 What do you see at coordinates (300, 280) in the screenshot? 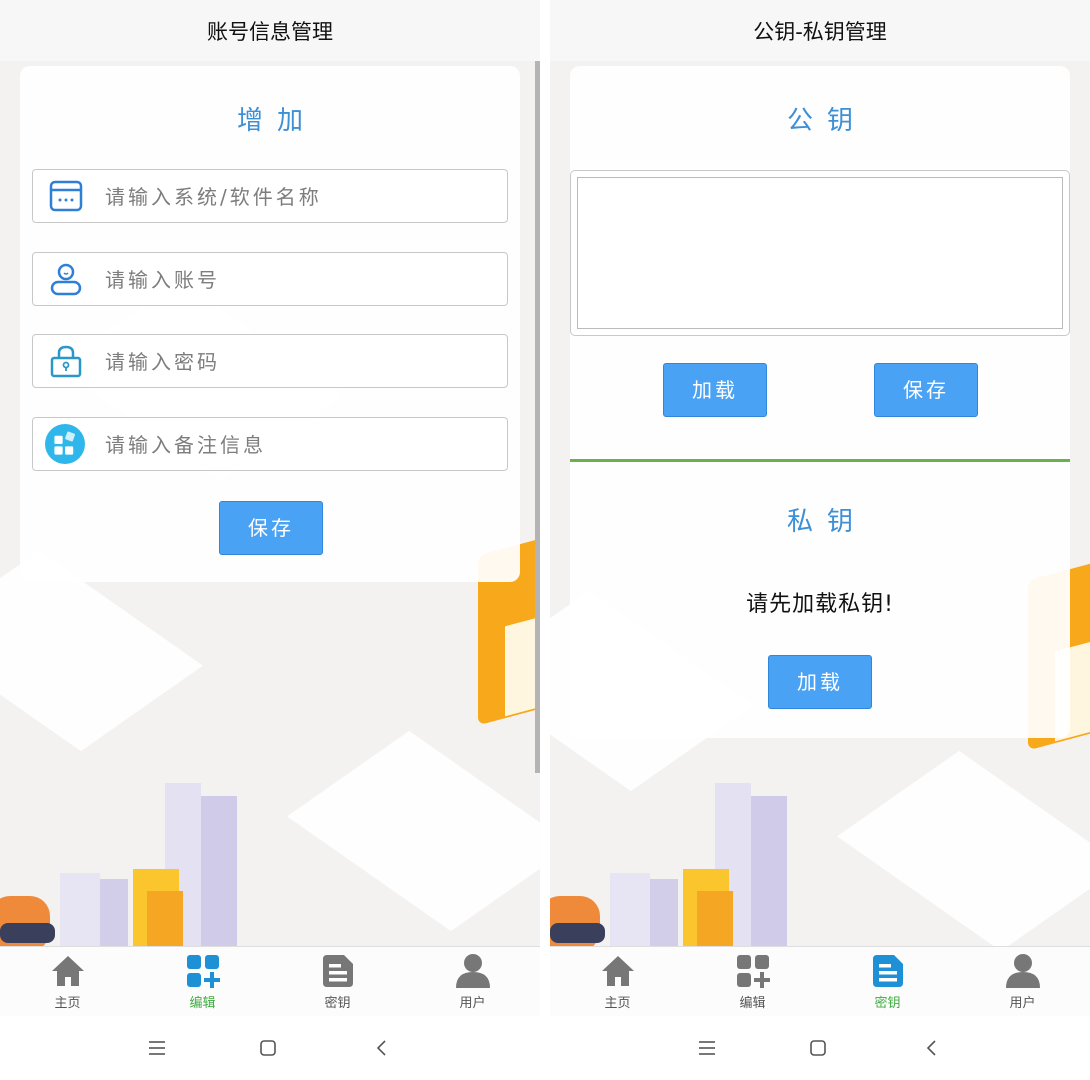
I see `account-input` at bounding box center [300, 280].